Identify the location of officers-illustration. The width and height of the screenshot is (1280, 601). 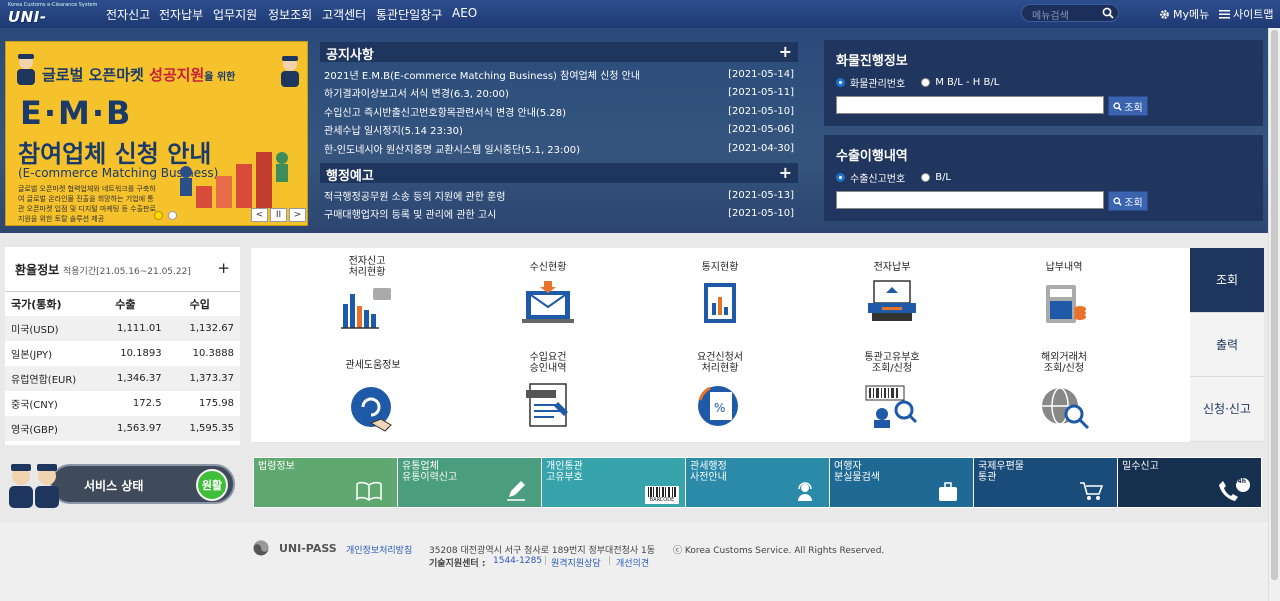
(34, 486).